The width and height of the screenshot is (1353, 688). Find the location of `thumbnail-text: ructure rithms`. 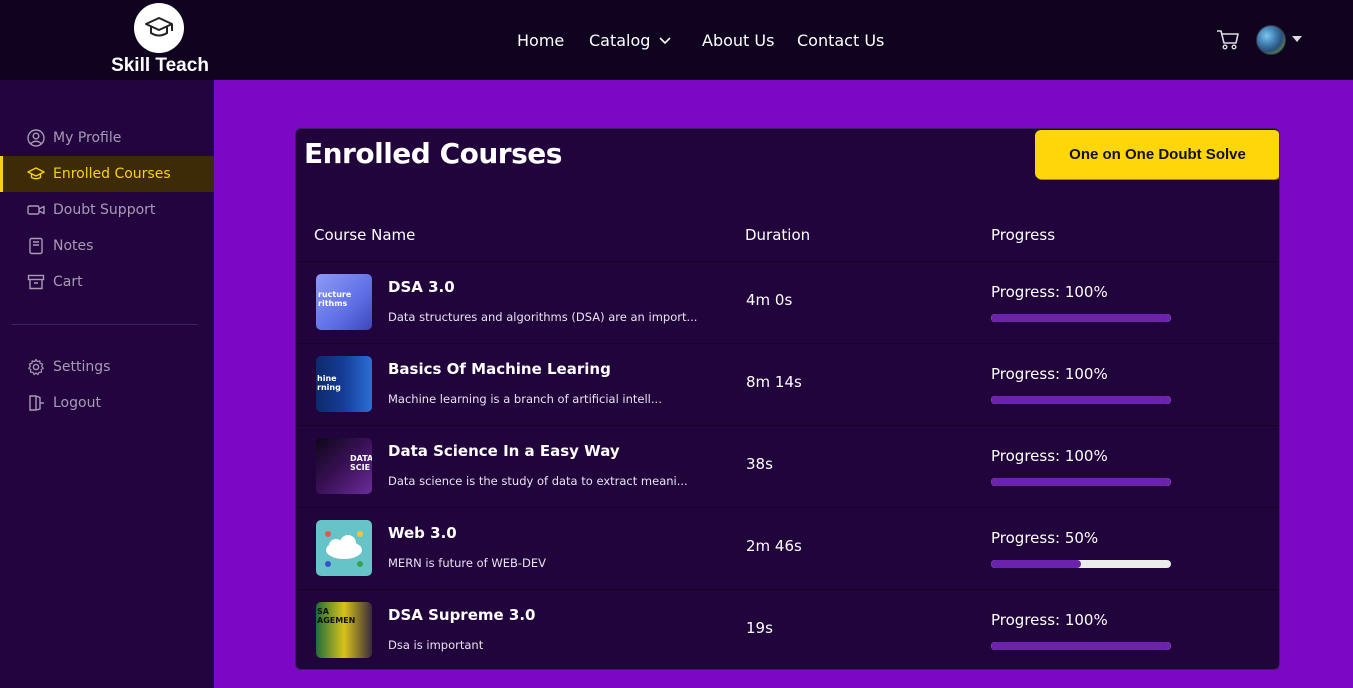

thumbnail-text: ructure rithms is located at coordinates (335, 299).